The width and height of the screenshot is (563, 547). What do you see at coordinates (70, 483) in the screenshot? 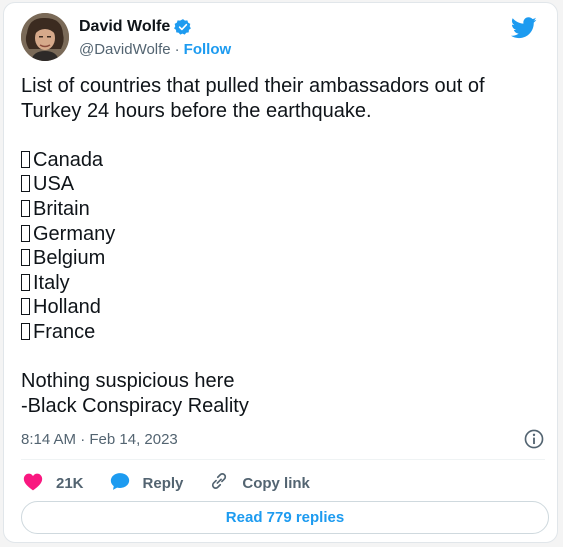
I see `like-count: 21K` at bounding box center [70, 483].